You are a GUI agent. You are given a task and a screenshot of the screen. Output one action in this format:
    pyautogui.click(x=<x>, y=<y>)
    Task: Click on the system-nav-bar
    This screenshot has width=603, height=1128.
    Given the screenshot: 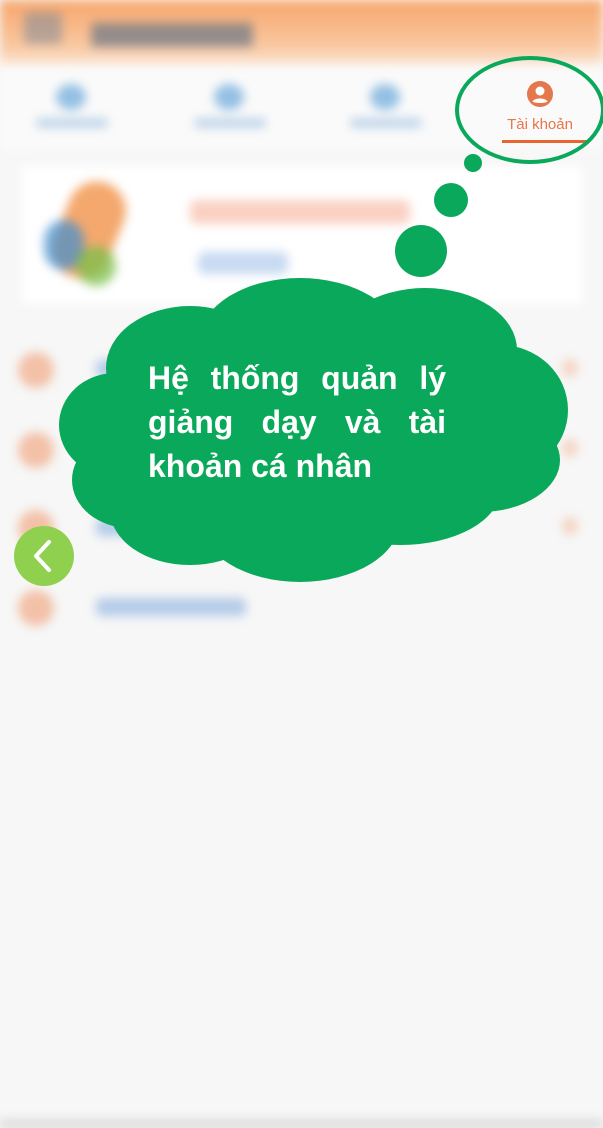 What is the action you would take?
    pyautogui.click(x=301, y=1124)
    